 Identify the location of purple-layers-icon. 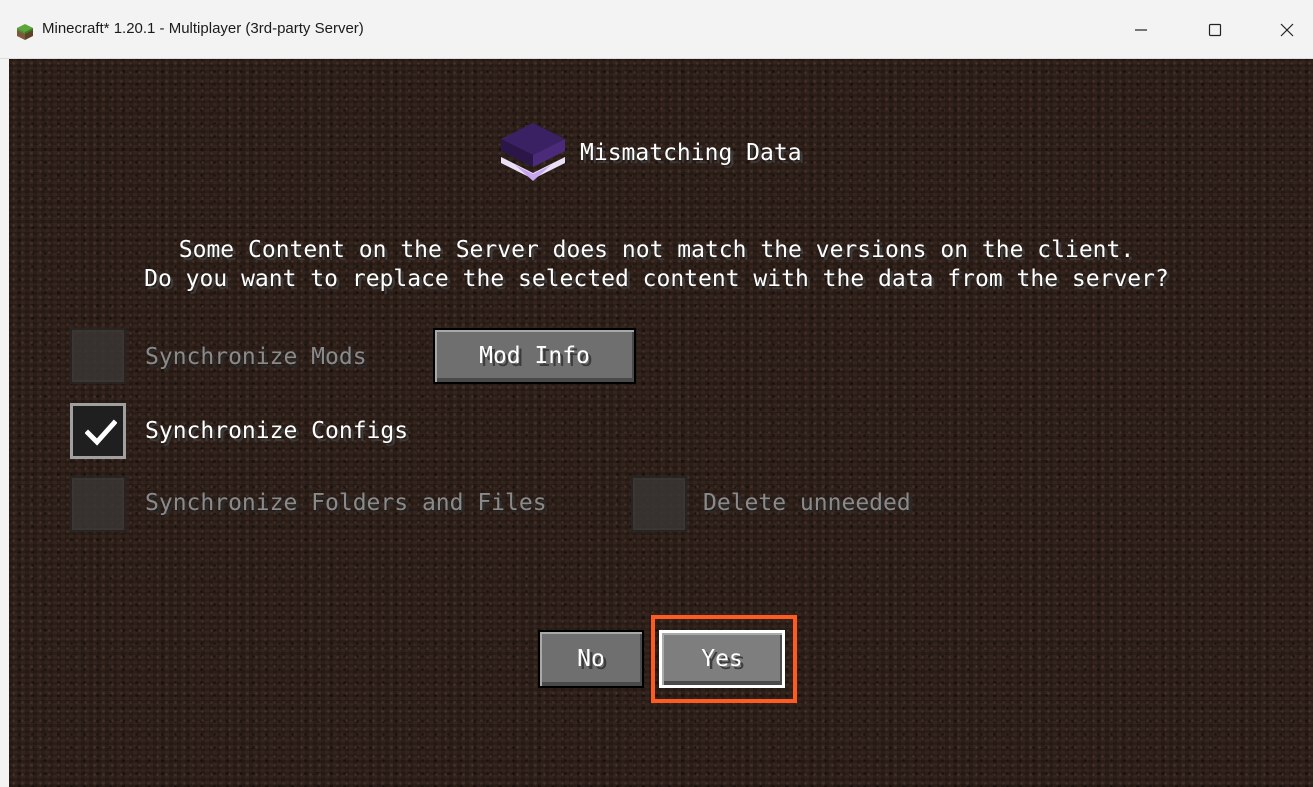
(533, 152).